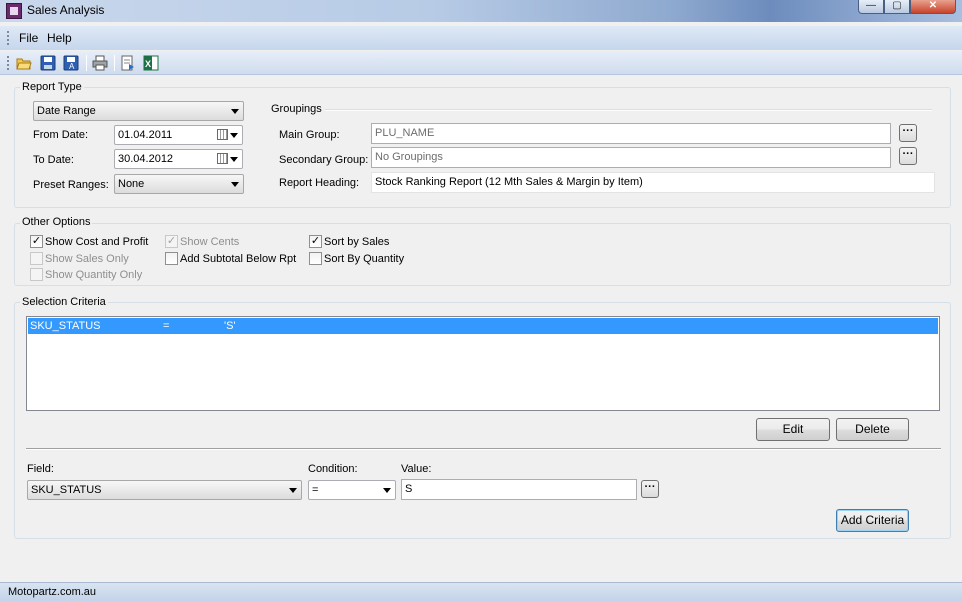  Describe the element at coordinates (238, 259) in the screenshot. I see `add-subtotal-label: Add Subtotal Below Rpt` at that location.